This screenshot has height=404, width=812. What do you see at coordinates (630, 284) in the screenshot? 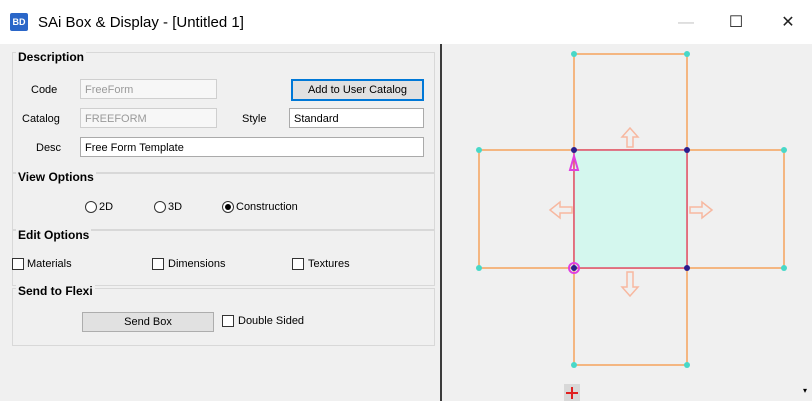
I see `expand-bottom-arrow` at bounding box center [630, 284].